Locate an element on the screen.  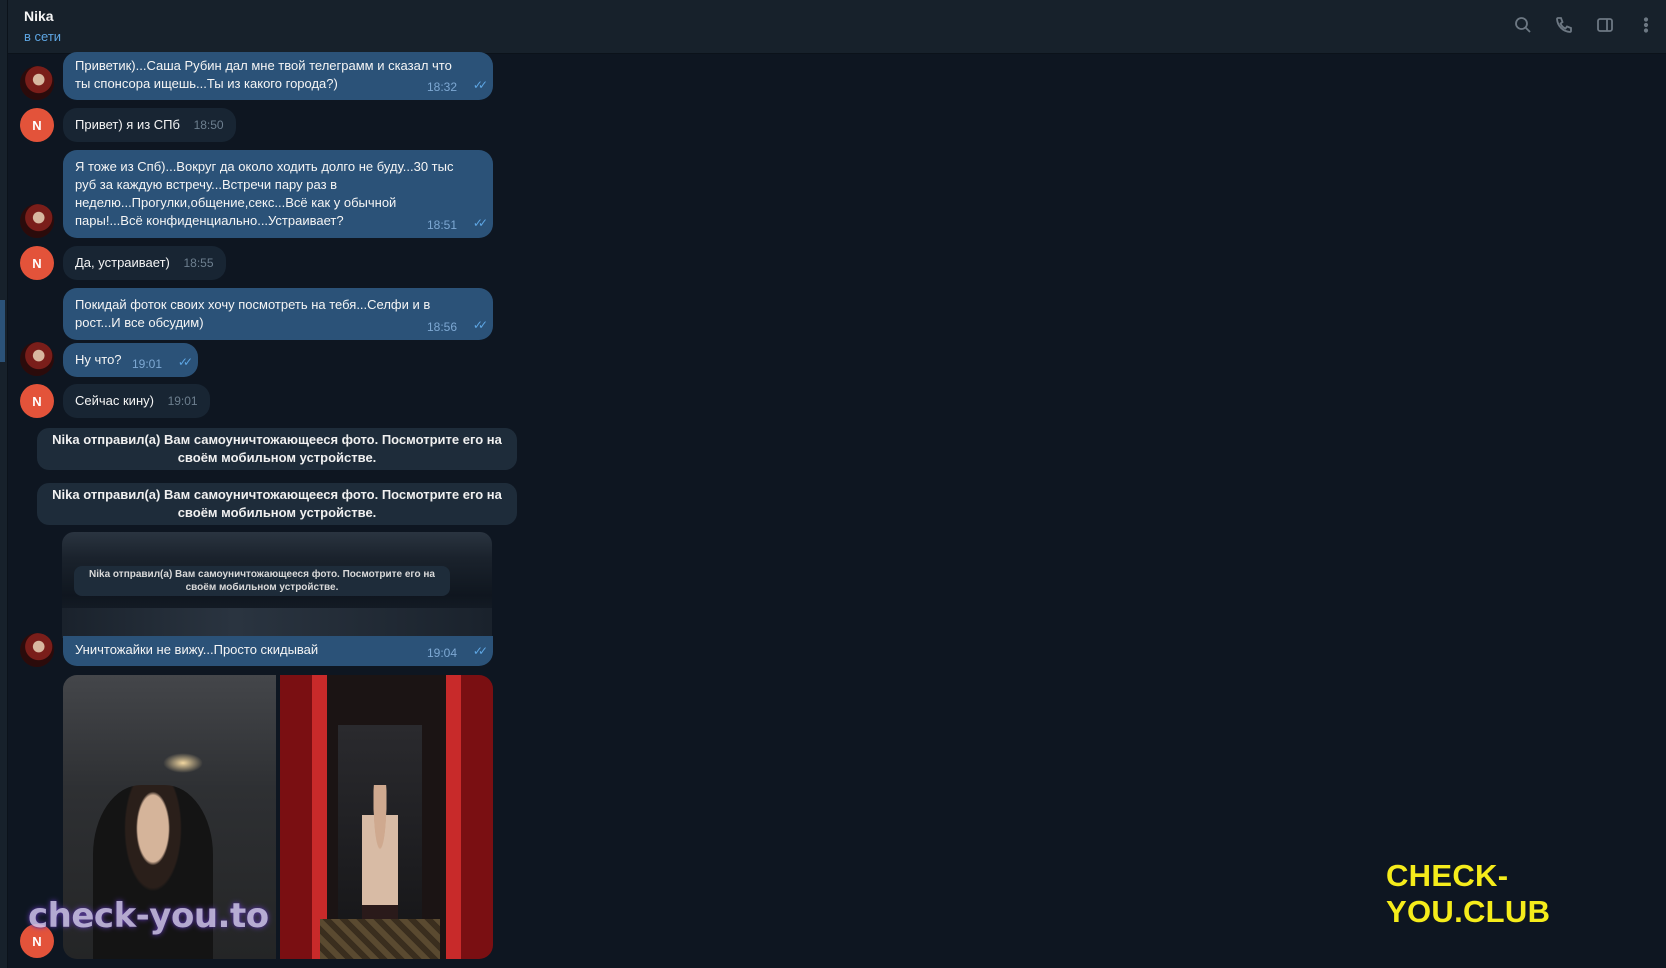
message-bubble-outgoing: Ну что? 19:01 ✓✓ is located at coordinates (130, 360).